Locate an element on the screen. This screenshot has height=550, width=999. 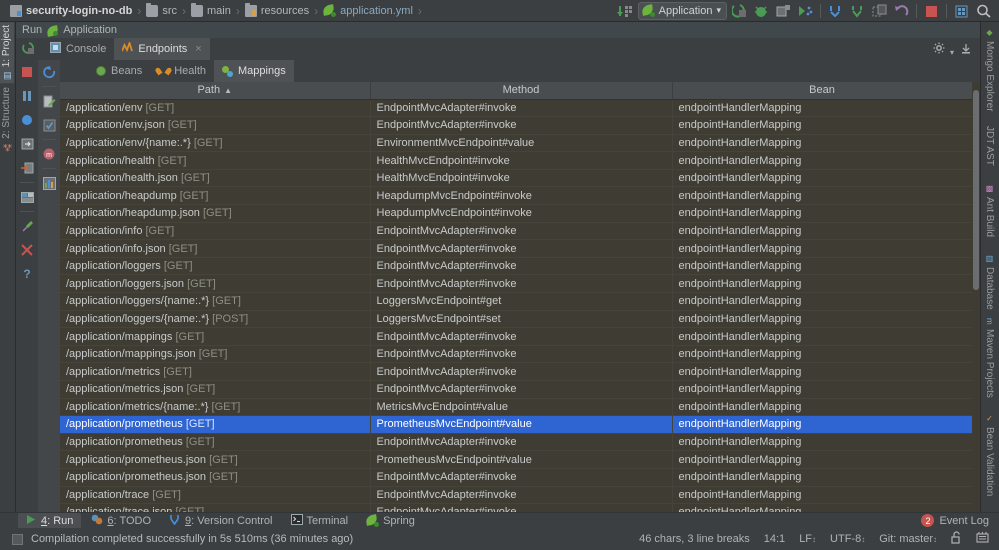
column-header-method: Method is located at coordinates (521, 91).